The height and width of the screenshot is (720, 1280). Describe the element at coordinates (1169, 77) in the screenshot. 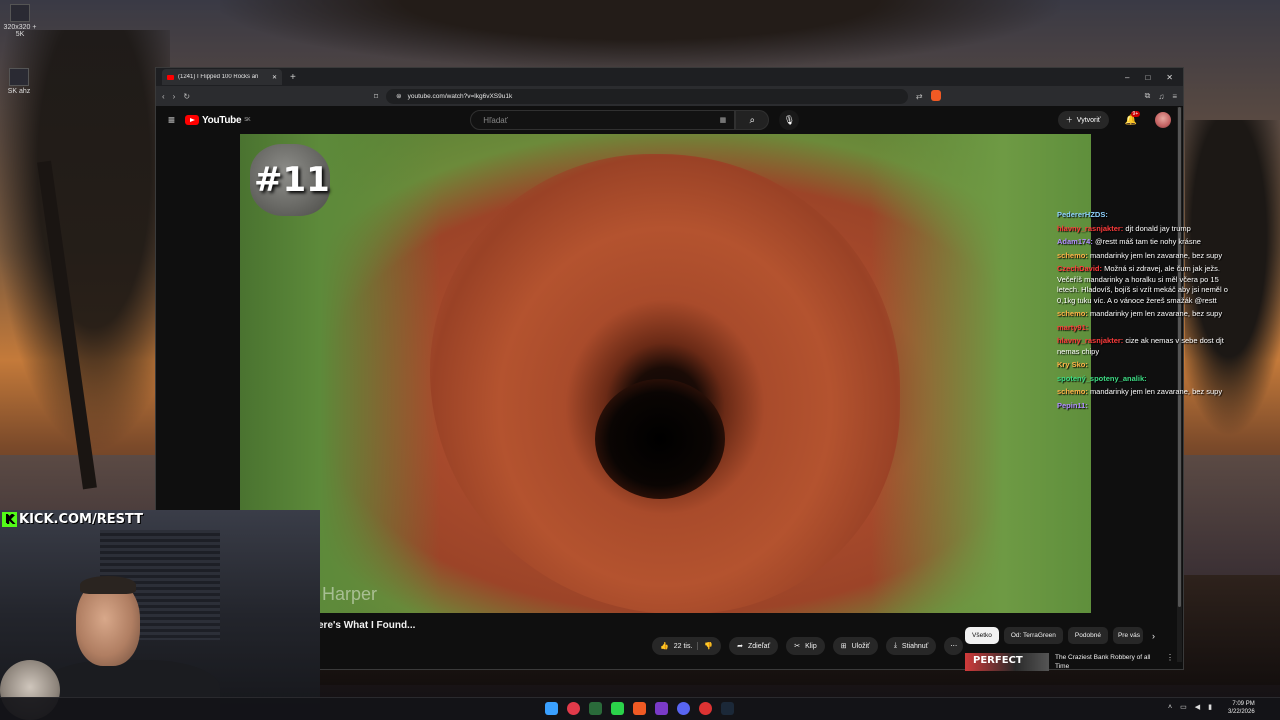

I see `close-window-button: ✕` at that location.